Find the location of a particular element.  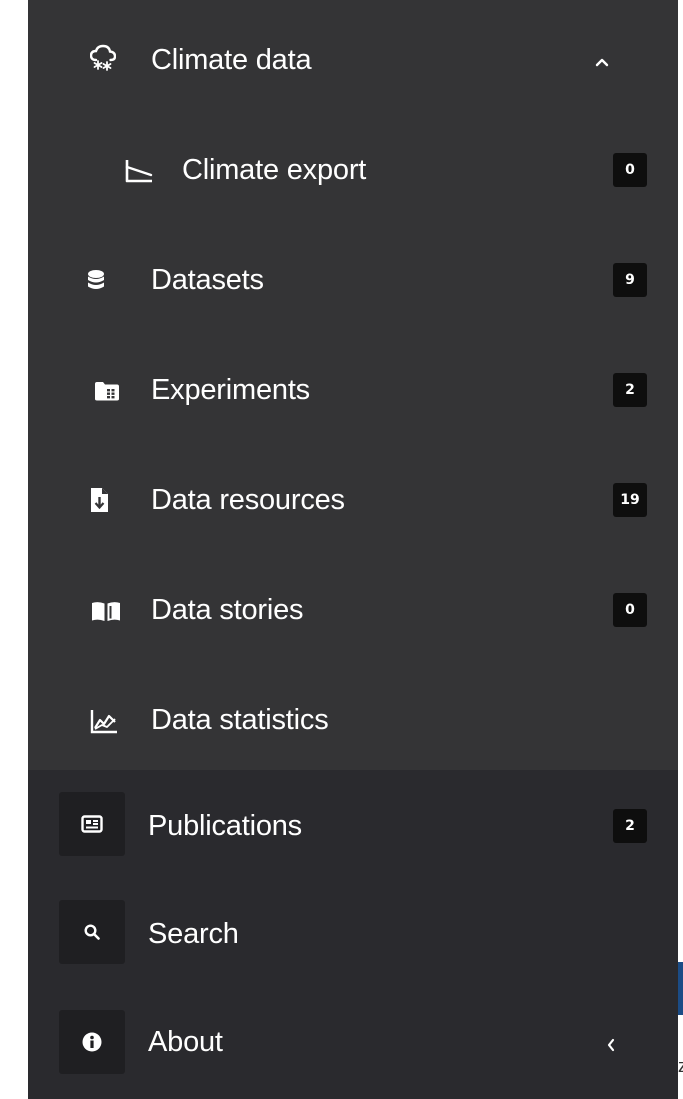

publications-icon-tile is located at coordinates (92, 824).